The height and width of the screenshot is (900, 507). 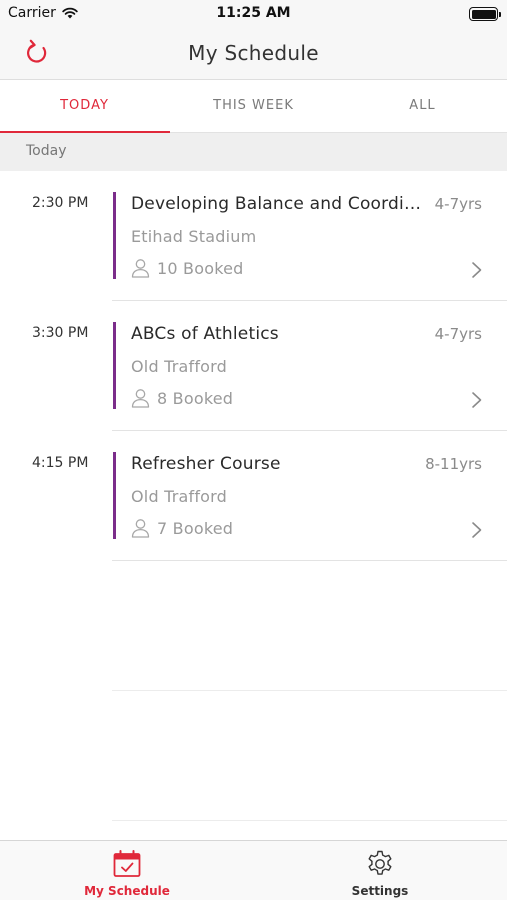 What do you see at coordinates (453, 464) in the screenshot?
I see `session-age-range: 8-11yrs` at bounding box center [453, 464].